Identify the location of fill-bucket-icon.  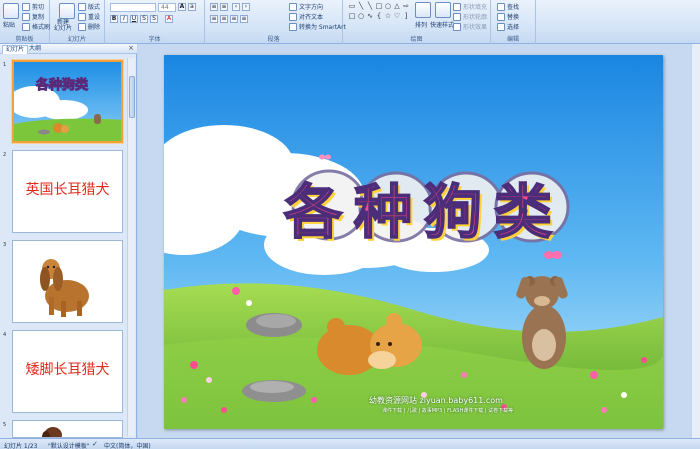
(457, 6).